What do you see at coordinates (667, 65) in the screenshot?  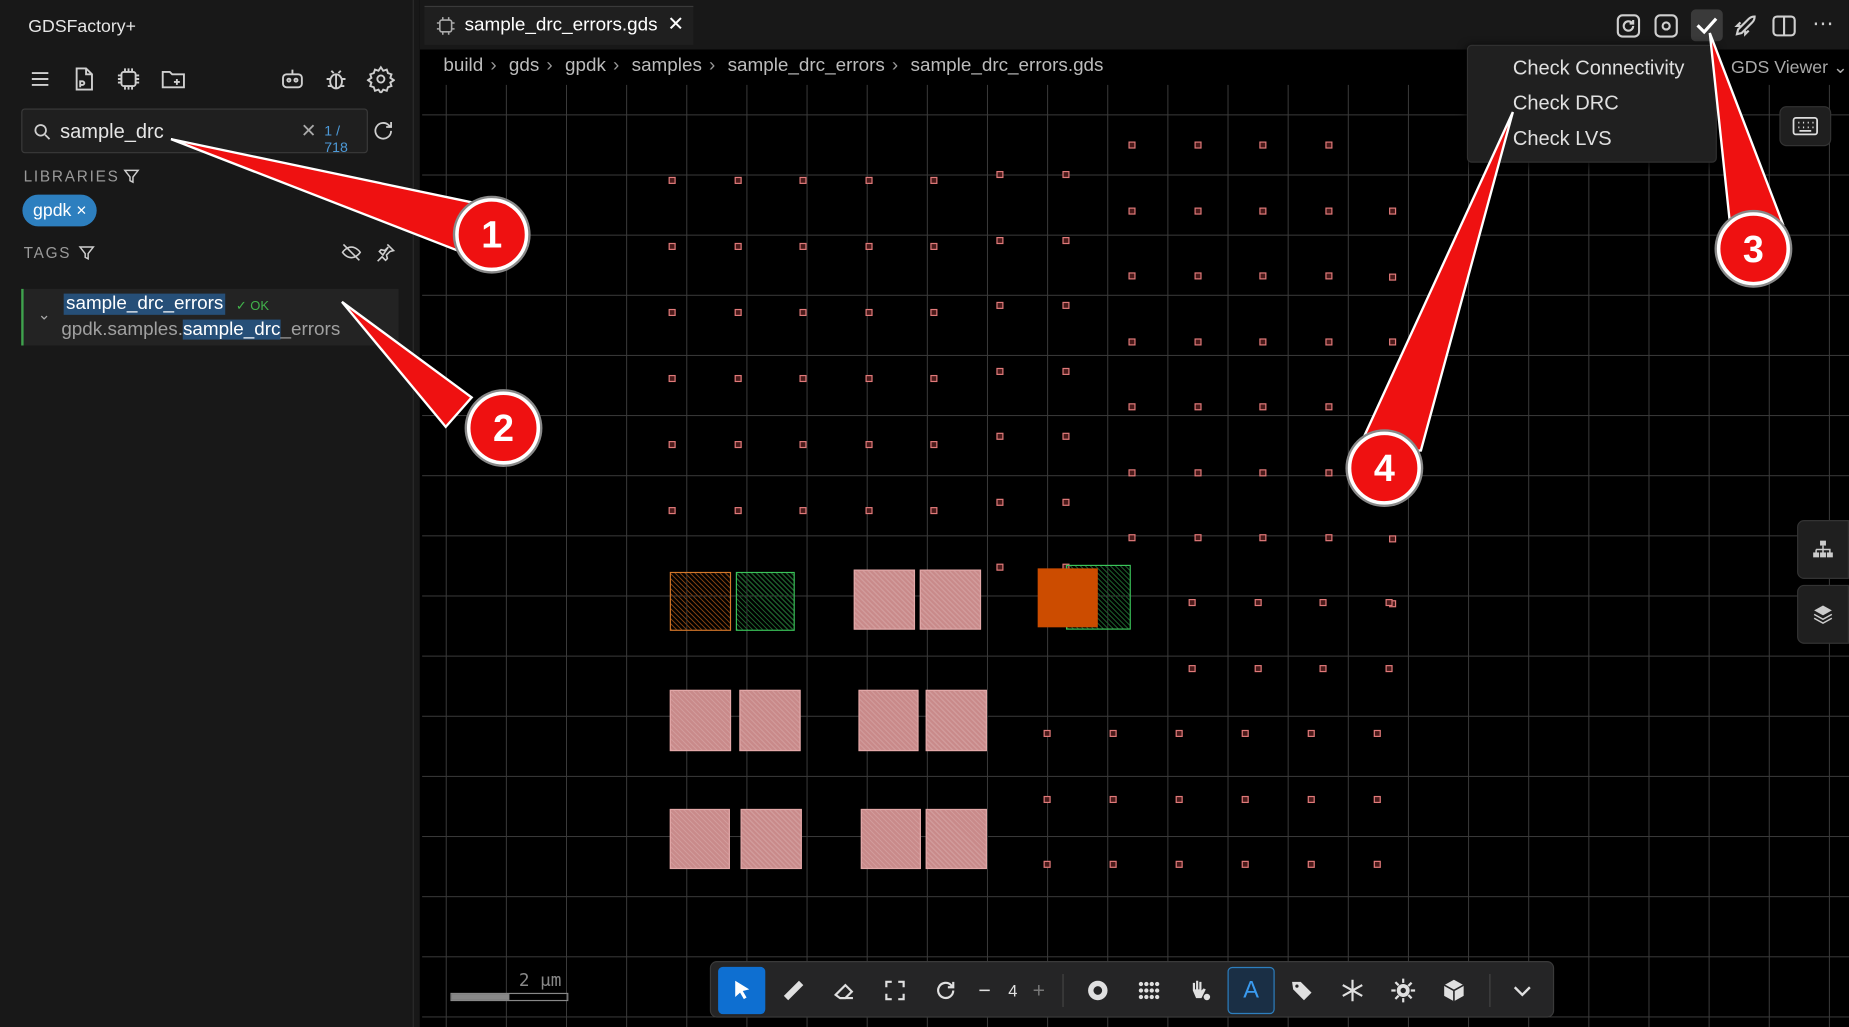 I see `breadcrumb-samples: samples` at bounding box center [667, 65].